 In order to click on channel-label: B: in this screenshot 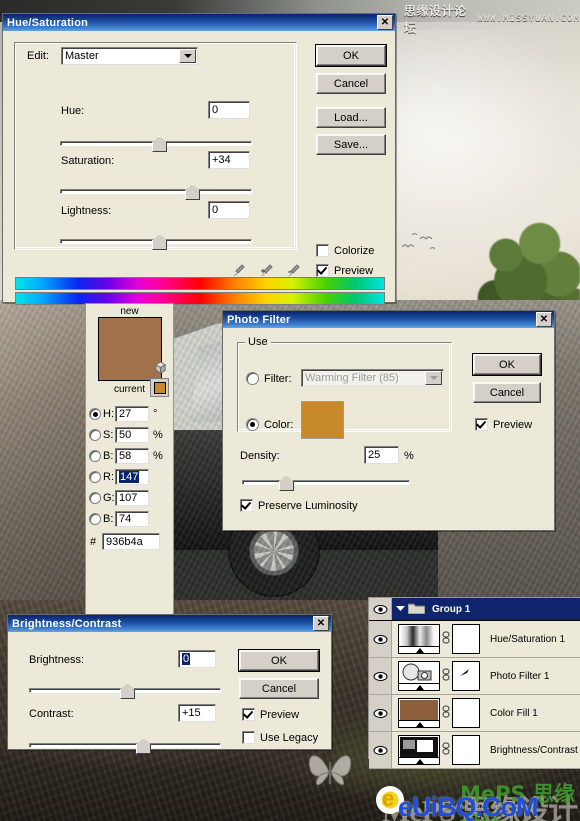, I will do `click(108, 455)`.